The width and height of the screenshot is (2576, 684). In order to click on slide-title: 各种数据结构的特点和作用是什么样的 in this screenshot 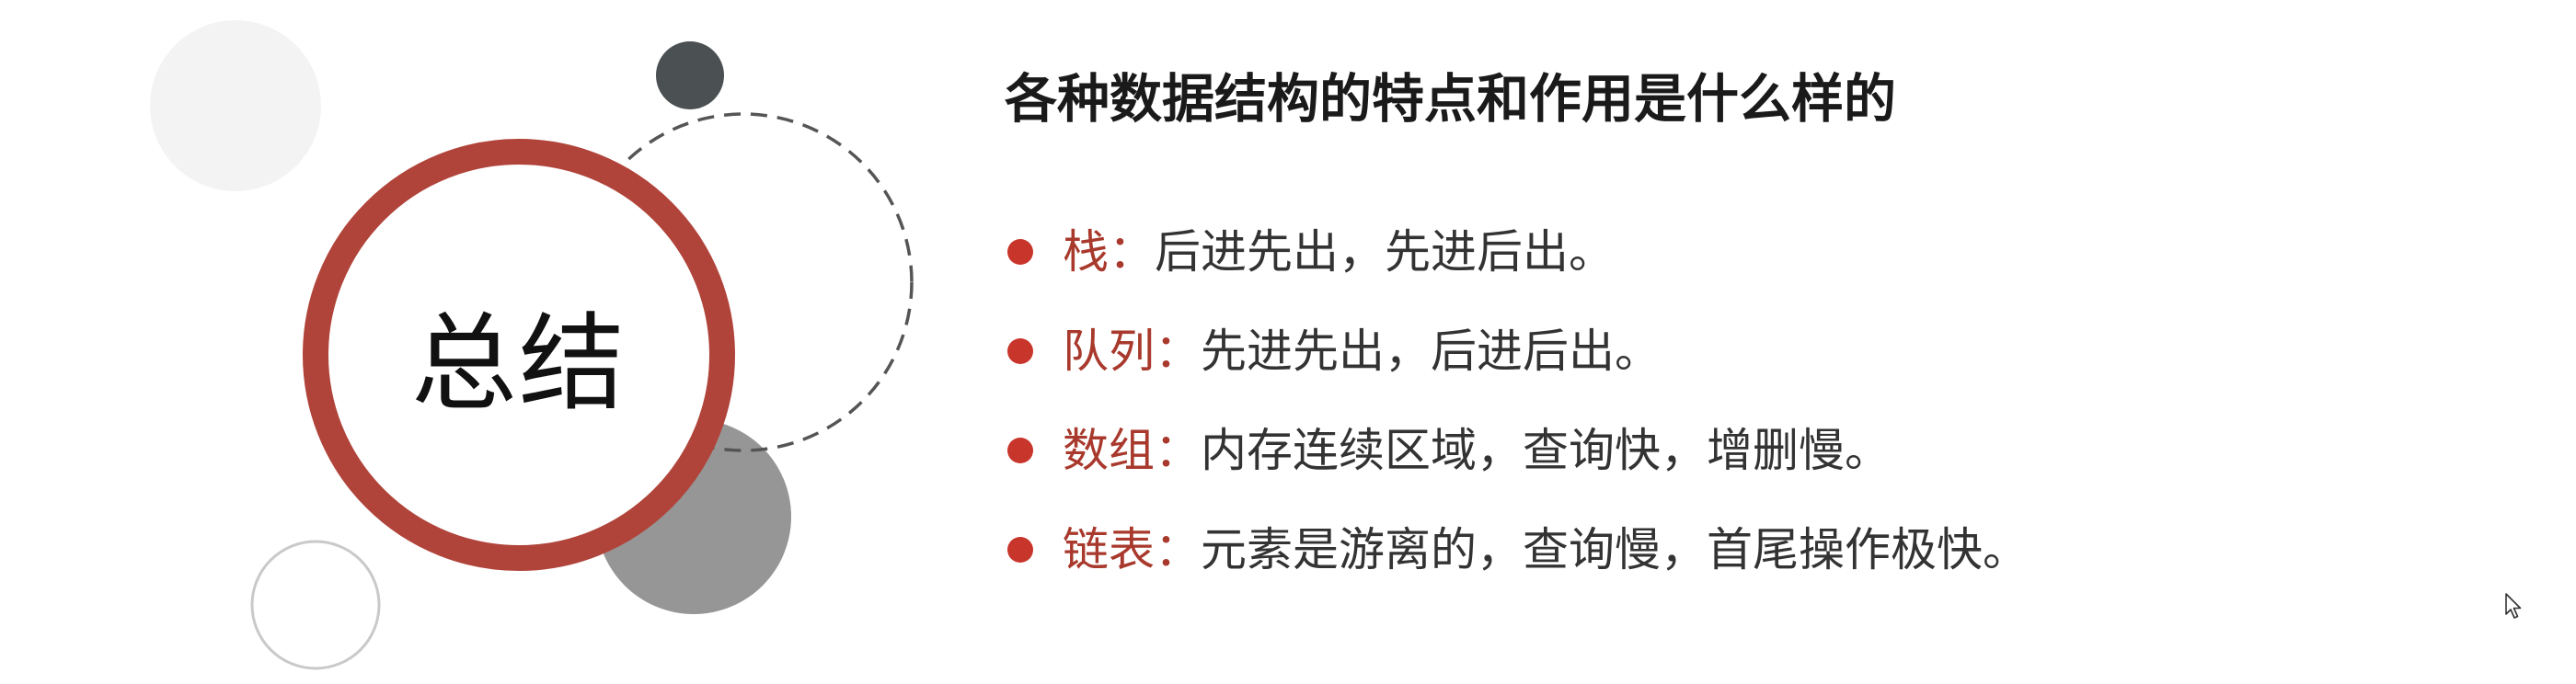, I will do `click(1450, 99)`.